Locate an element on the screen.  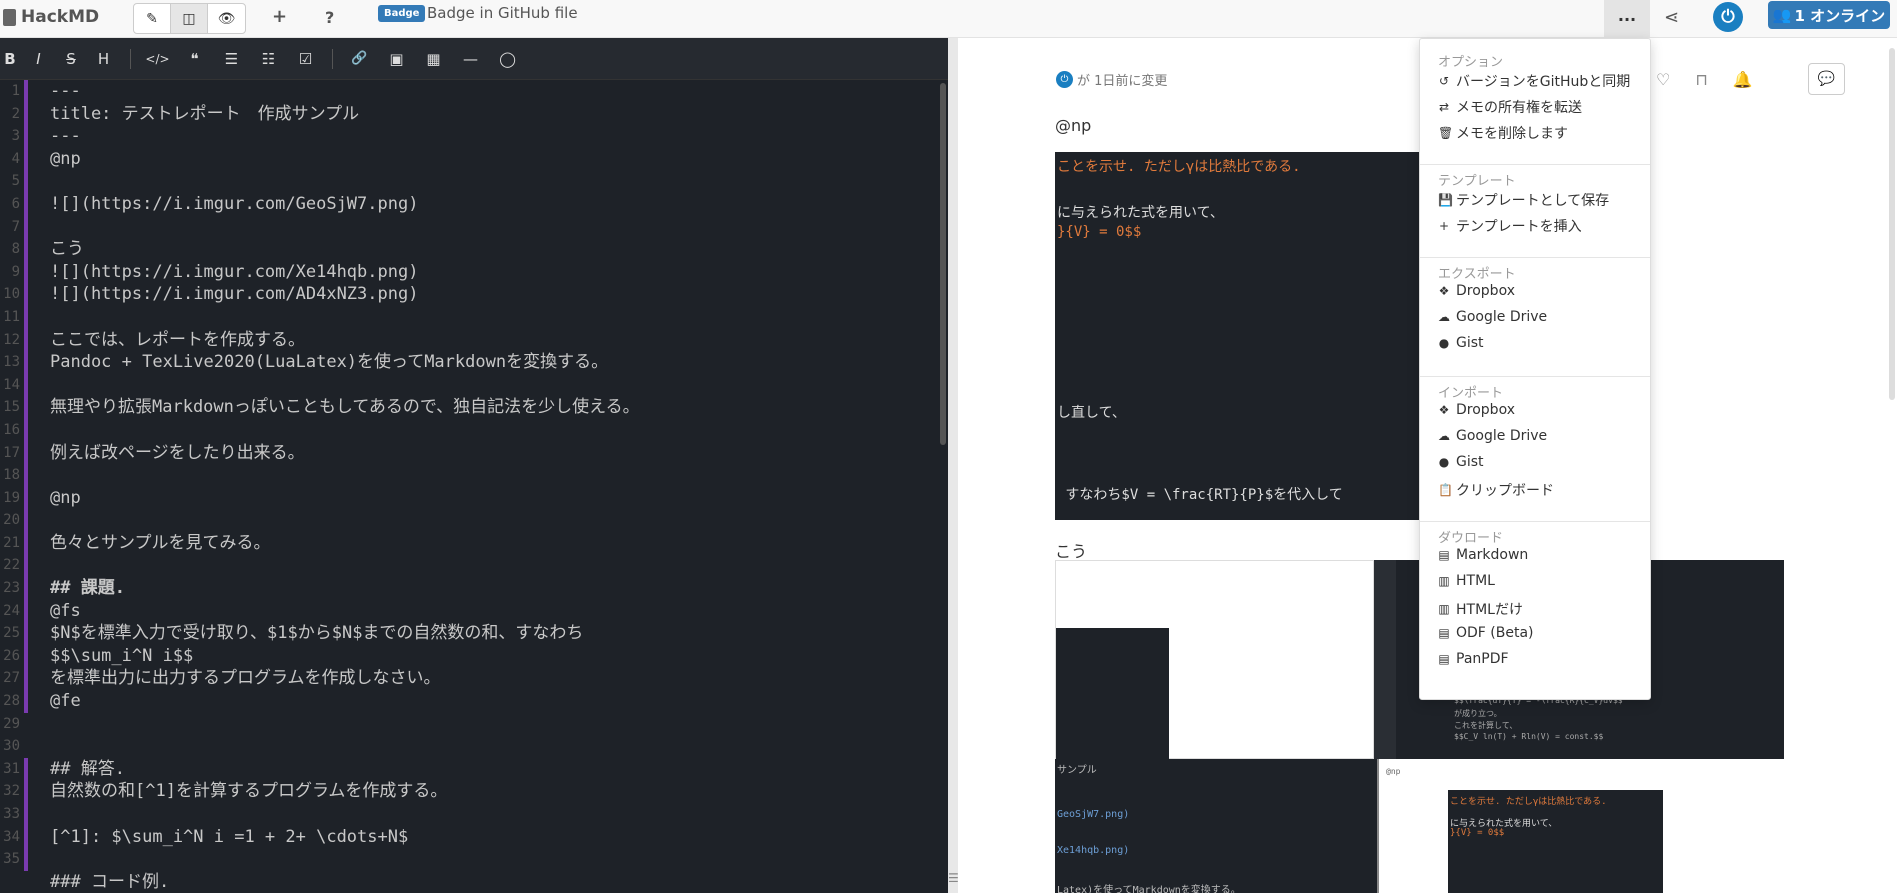
help-button: ? is located at coordinates (329, 17).